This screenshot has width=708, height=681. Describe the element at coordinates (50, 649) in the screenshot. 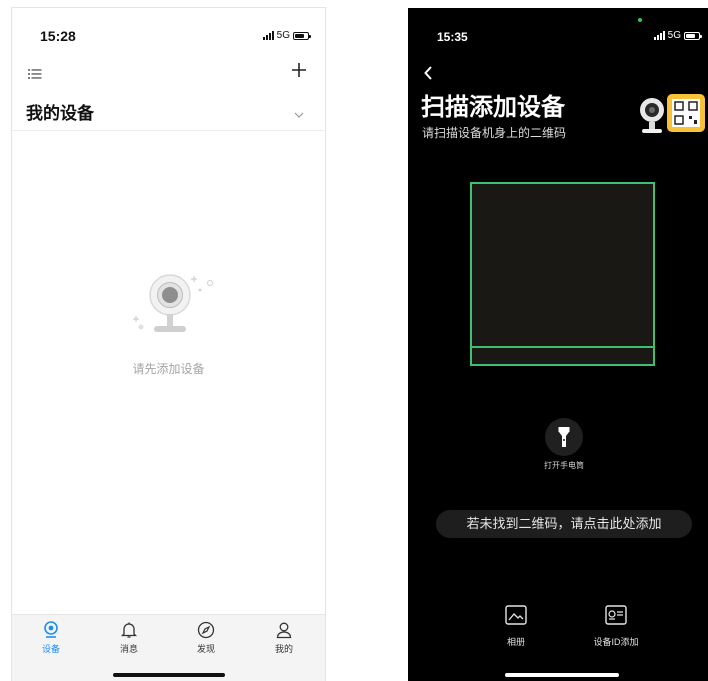

I see `tab-label: 设备` at that location.